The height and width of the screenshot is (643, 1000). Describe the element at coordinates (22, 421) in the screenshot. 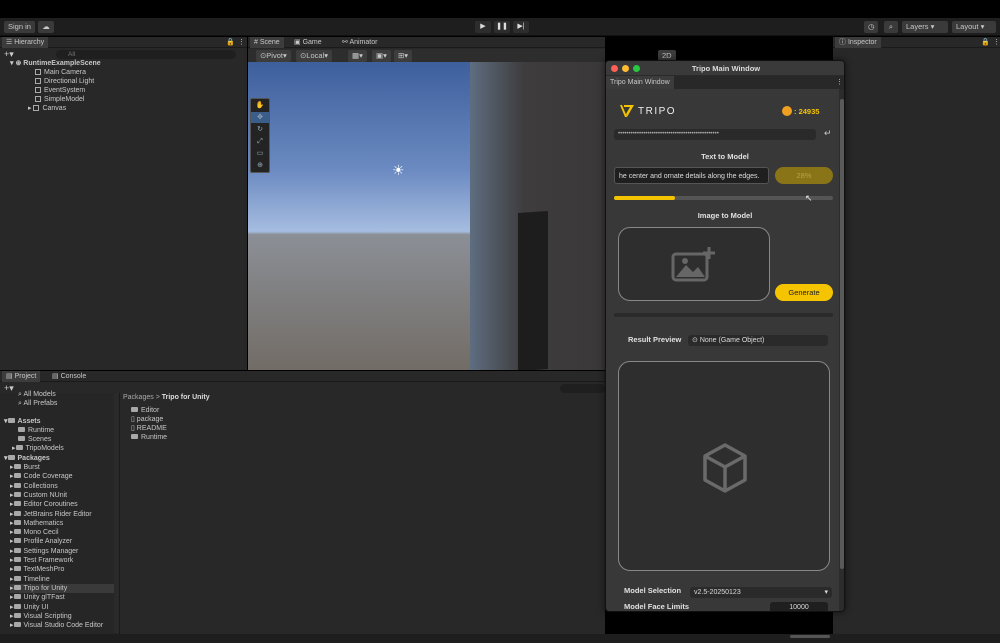

I see `tree-item: ▾ Assets` at that location.